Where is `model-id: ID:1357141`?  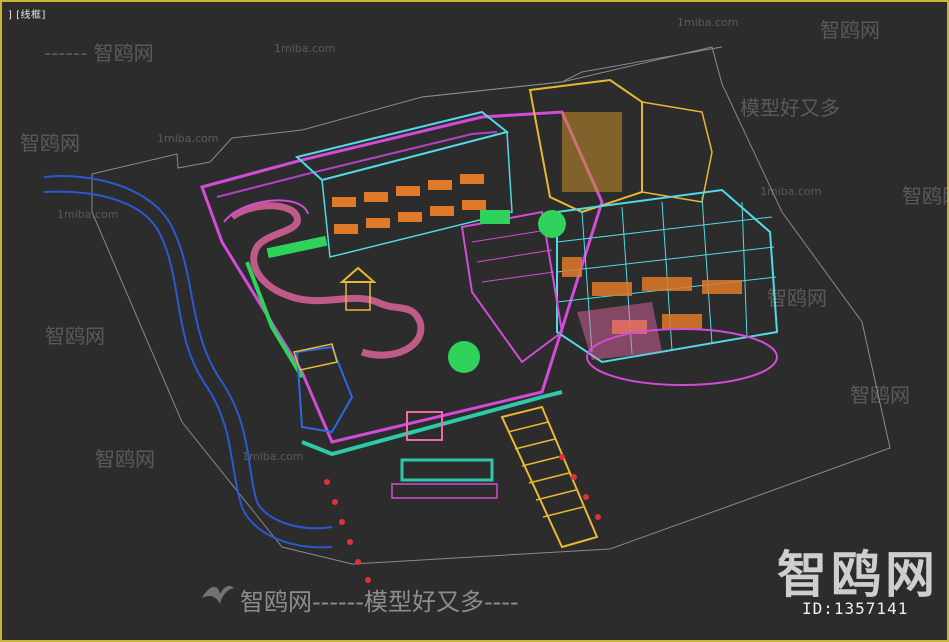
model-id: ID:1357141 is located at coordinates (855, 608).